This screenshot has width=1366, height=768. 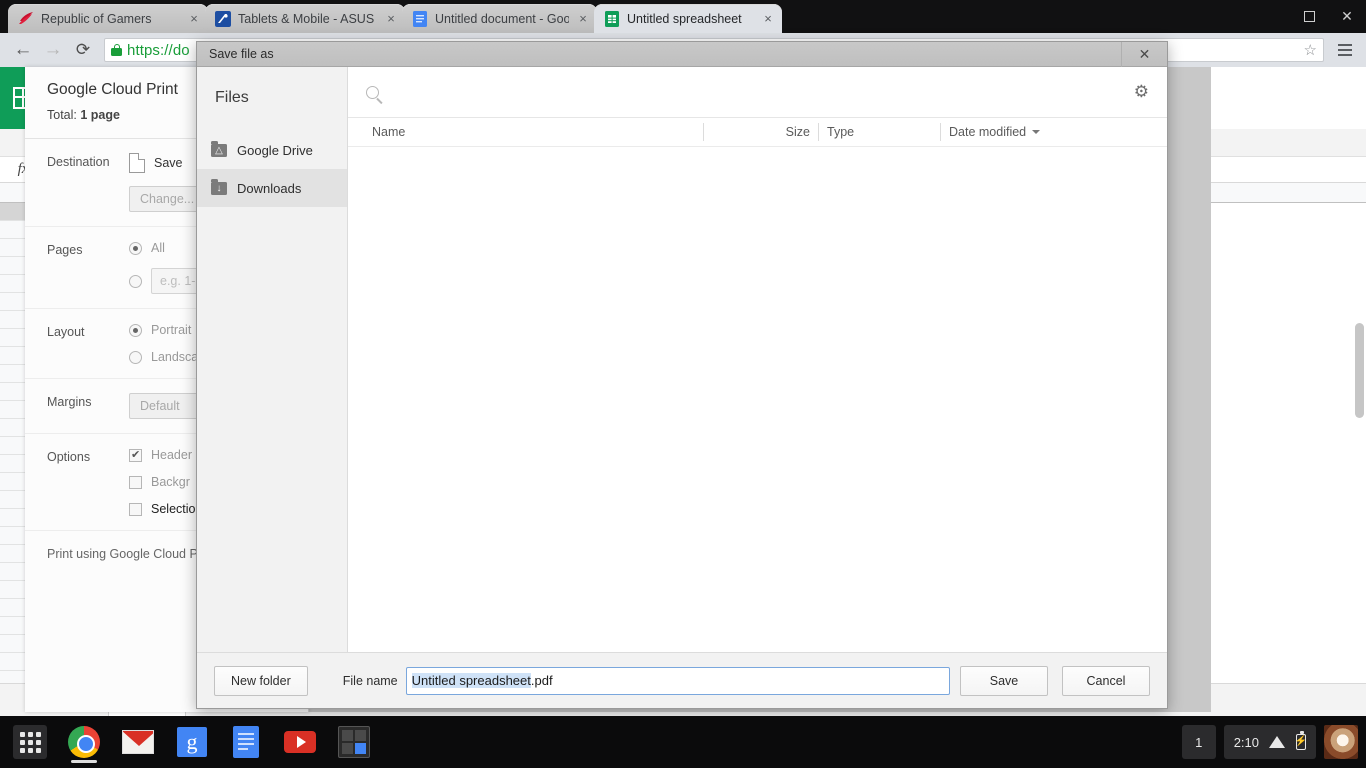 I want to click on back-button: ←, so click(x=23, y=50).